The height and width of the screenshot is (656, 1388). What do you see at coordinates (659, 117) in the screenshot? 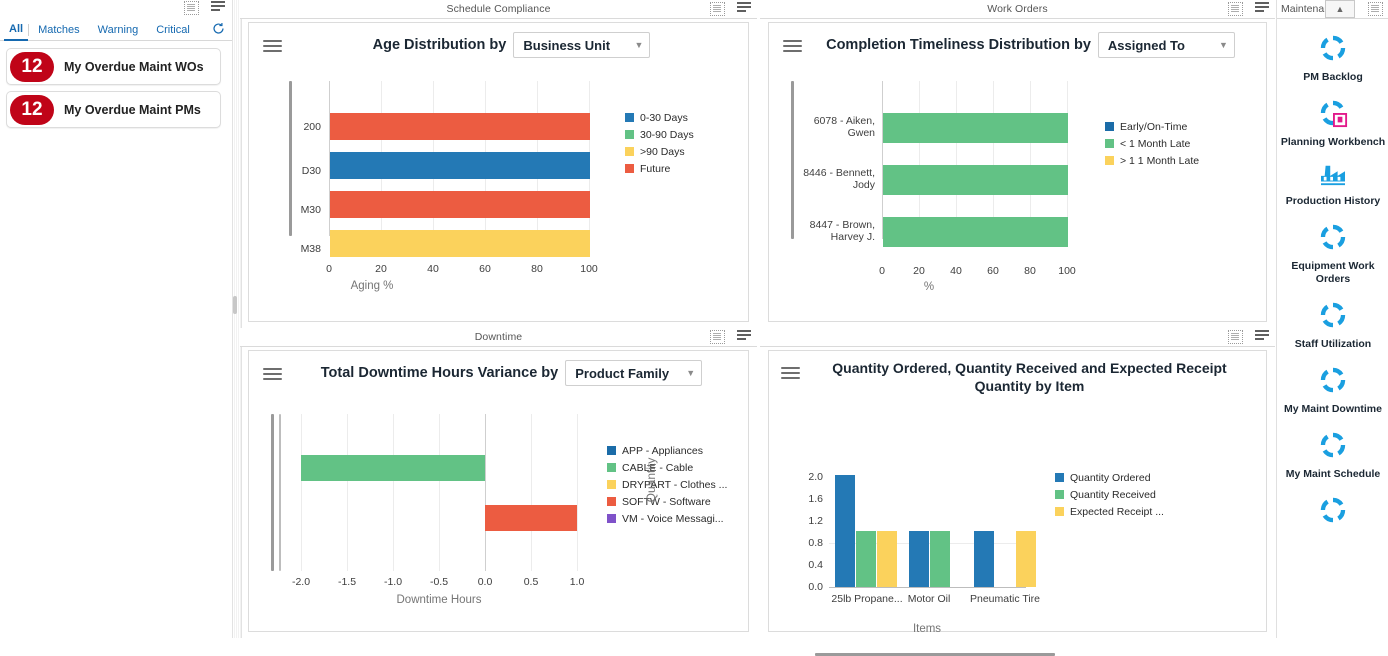
I see `legend-item: 0-30 Days` at bounding box center [659, 117].